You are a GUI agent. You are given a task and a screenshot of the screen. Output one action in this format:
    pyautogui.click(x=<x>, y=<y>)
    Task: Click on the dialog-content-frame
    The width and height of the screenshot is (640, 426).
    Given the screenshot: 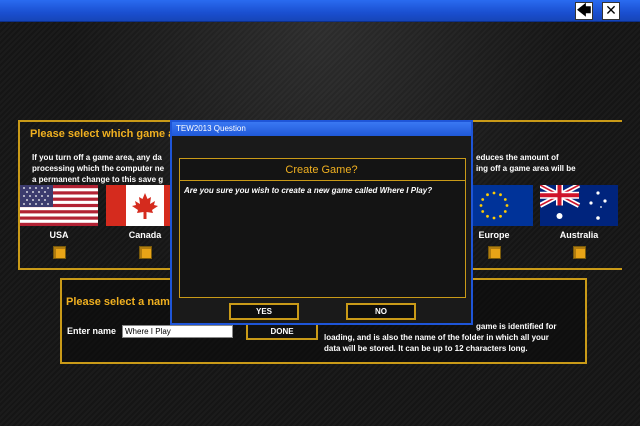 What is the action you would take?
    pyautogui.click(x=322, y=228)
    